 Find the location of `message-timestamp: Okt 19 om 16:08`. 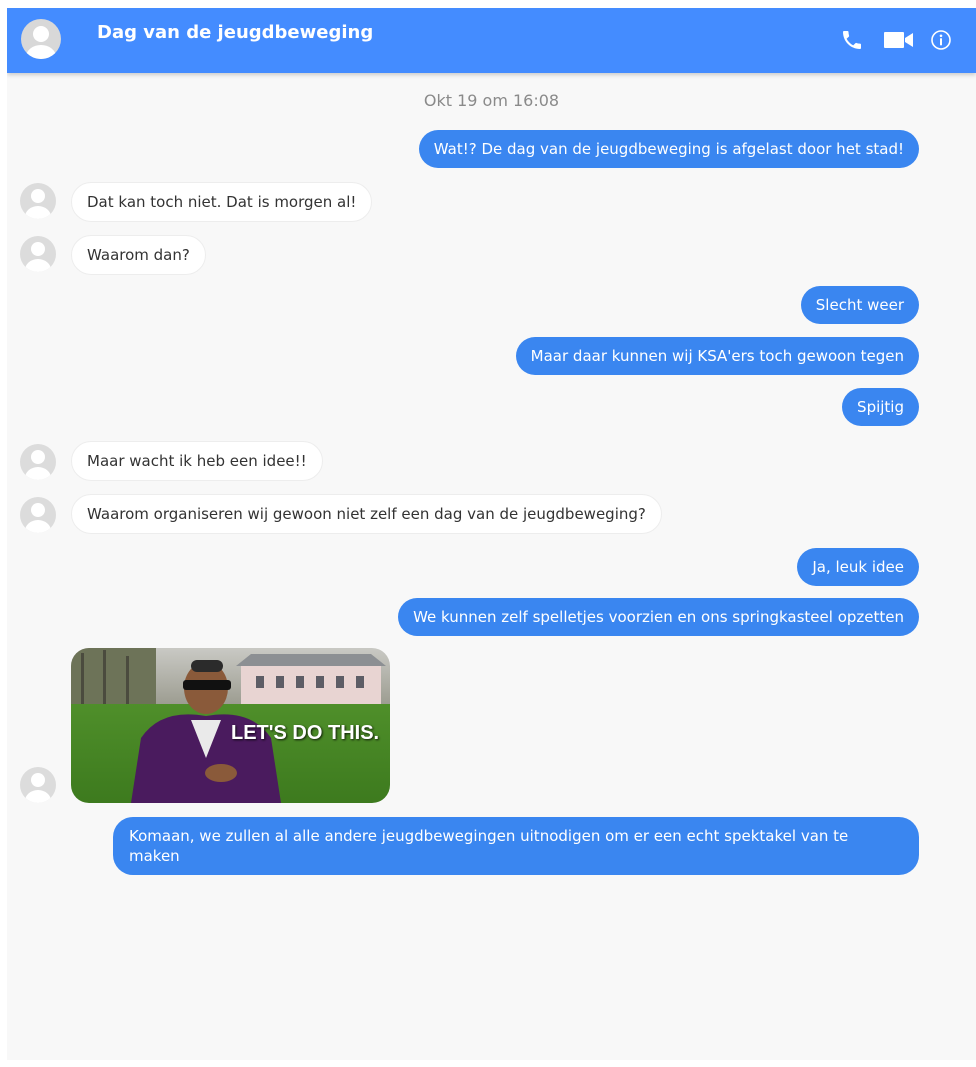

message-timestamp: Okt 19 om 16:08 is located at coordinates (491, 100).